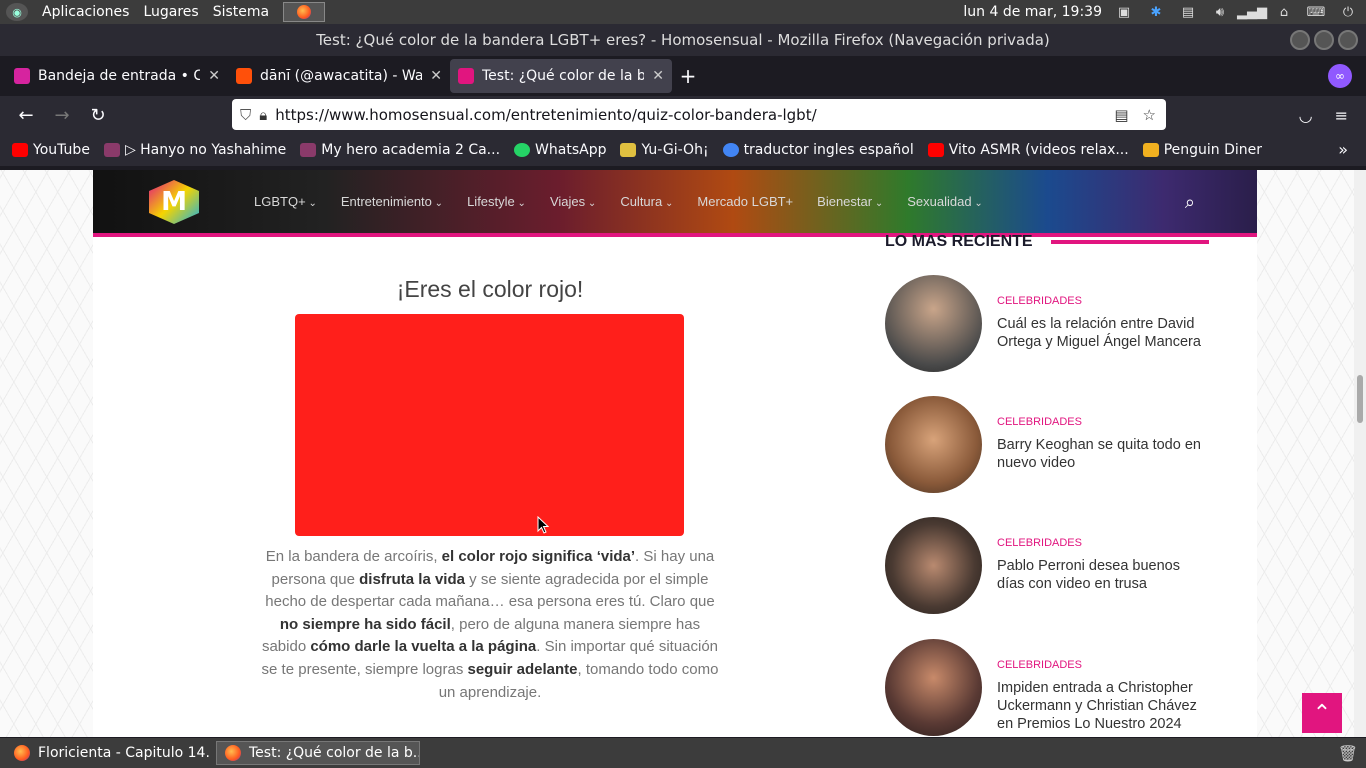  What do you see at coordinates (688, 76) in the screenshot?
I see `new-tab-button: +` at bounding box center [688, 76].